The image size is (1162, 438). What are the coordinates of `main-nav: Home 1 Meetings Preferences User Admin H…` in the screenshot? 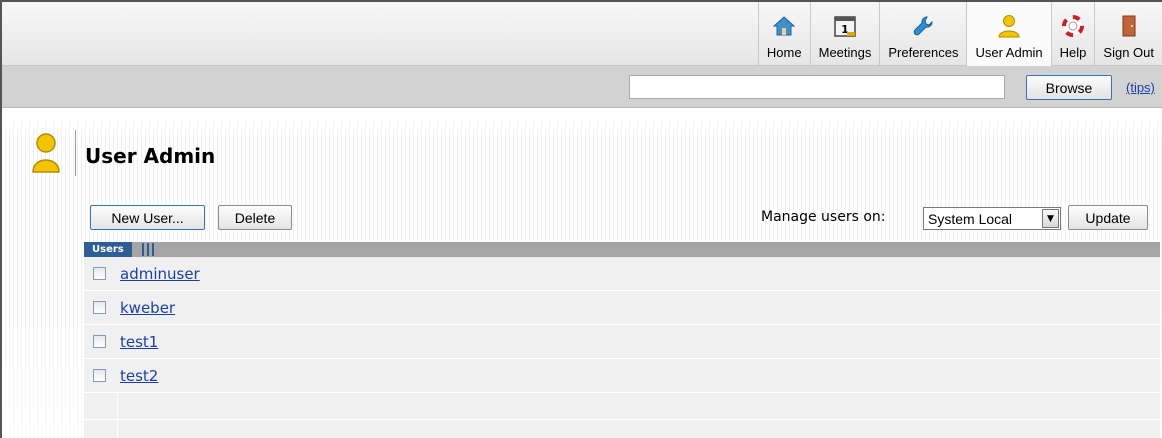 It's located at (959, 34).